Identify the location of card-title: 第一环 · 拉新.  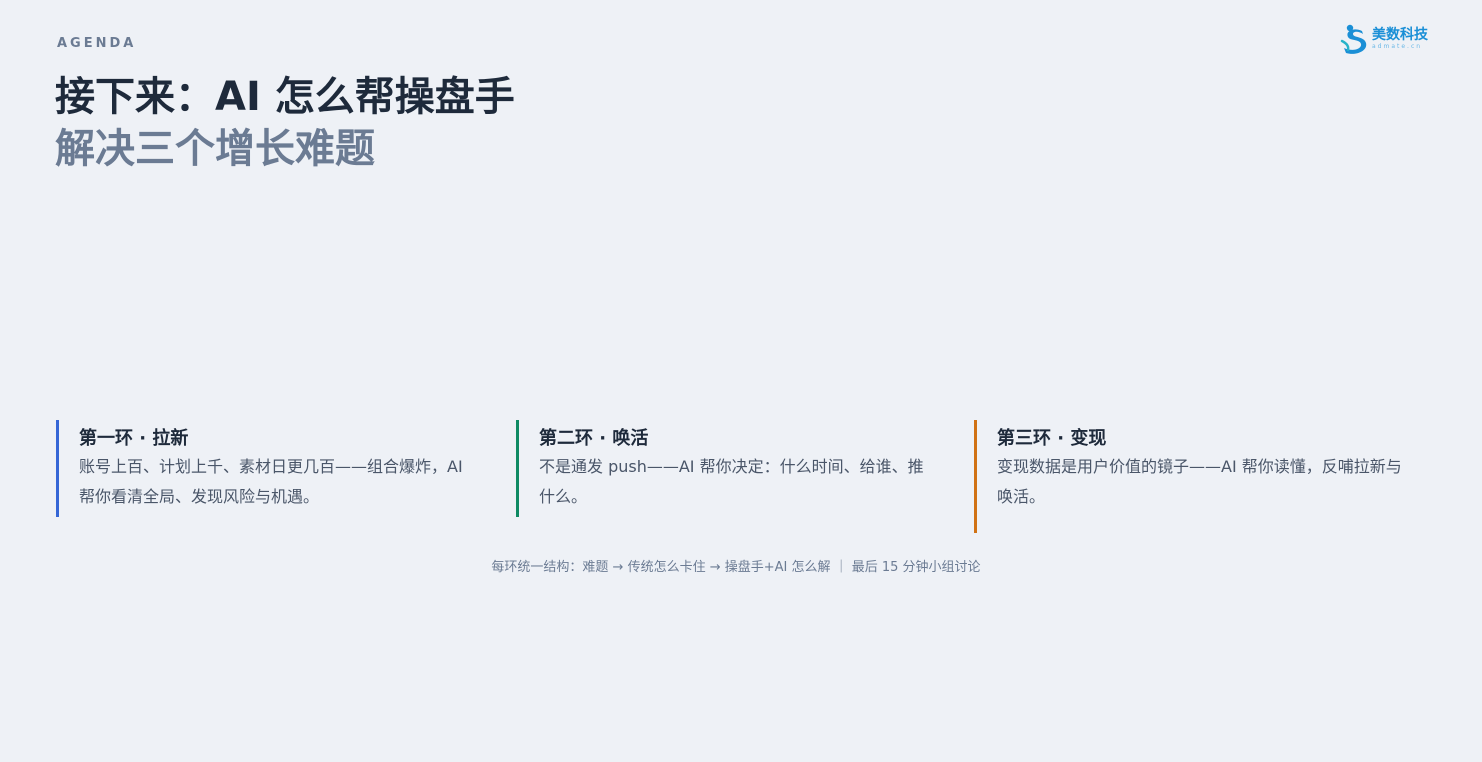
(134, 438).